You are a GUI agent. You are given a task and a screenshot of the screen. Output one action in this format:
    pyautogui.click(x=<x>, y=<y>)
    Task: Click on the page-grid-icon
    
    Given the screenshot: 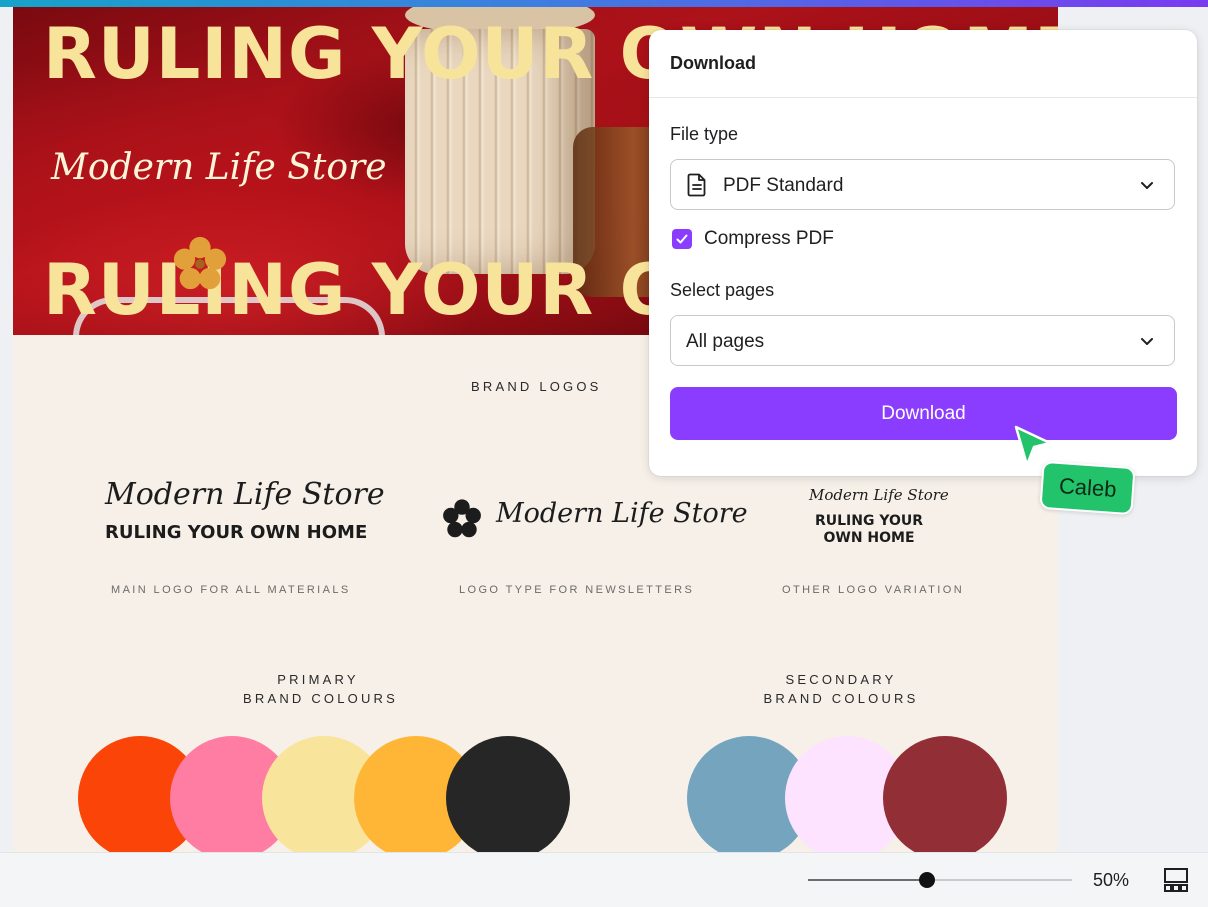 What is the action you would take?
    pyautogui.click(x=1176, y=880)
    